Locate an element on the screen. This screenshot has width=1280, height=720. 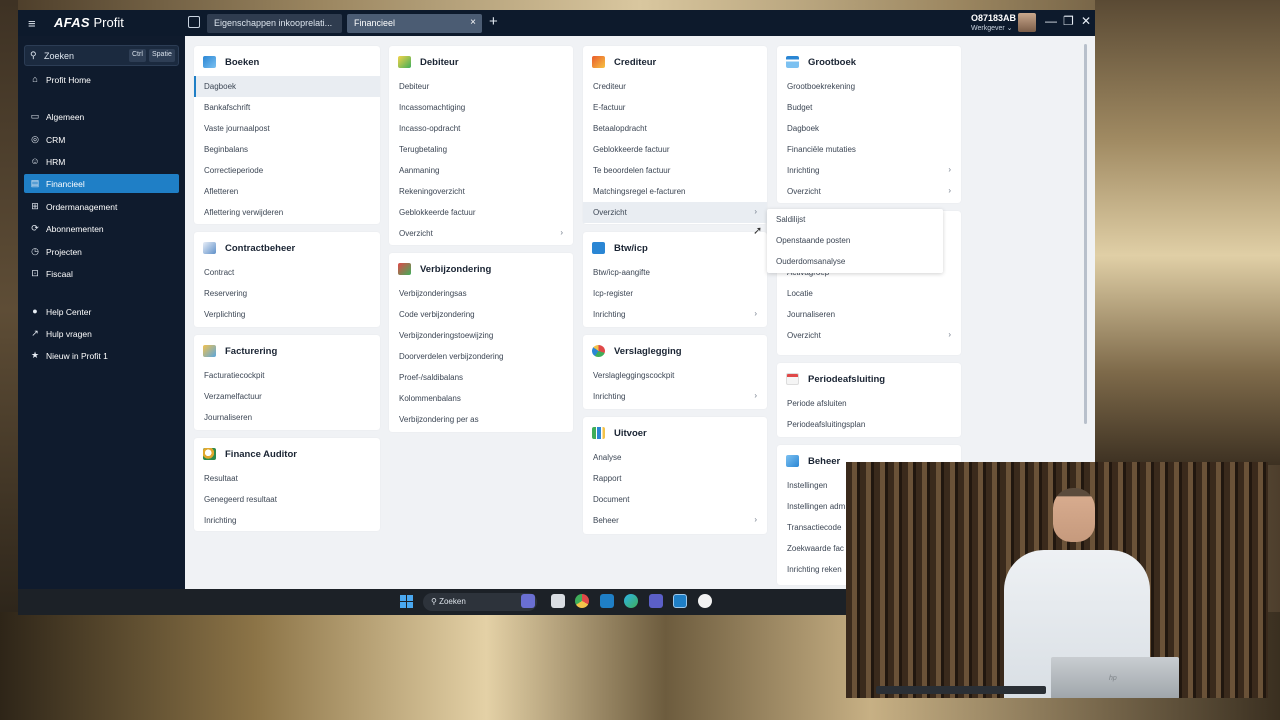
user-role: Werkgever ⌄ is located at coordinates (992, 28).